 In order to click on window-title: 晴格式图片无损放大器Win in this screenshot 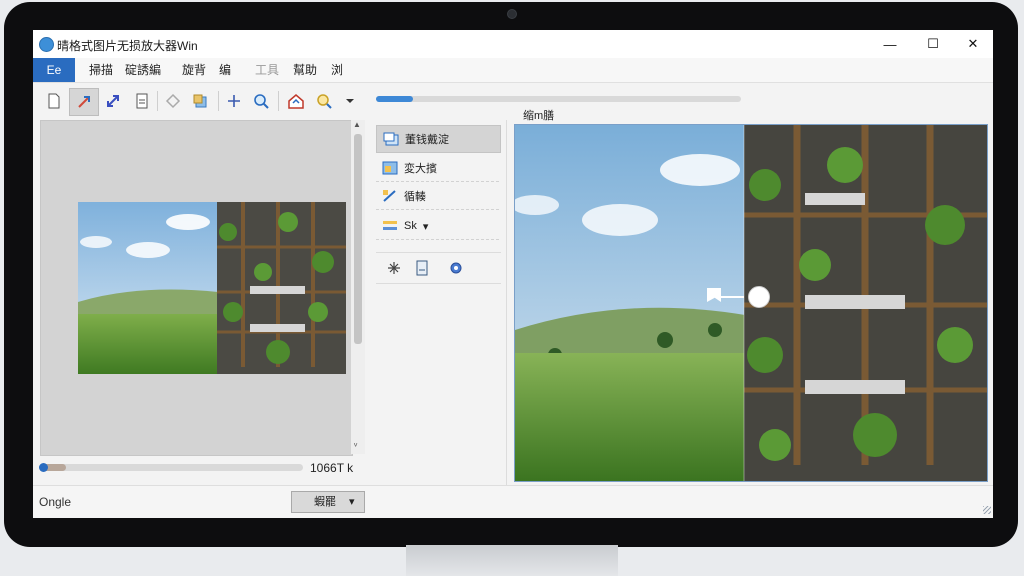, I will do `click(127, 46)`.